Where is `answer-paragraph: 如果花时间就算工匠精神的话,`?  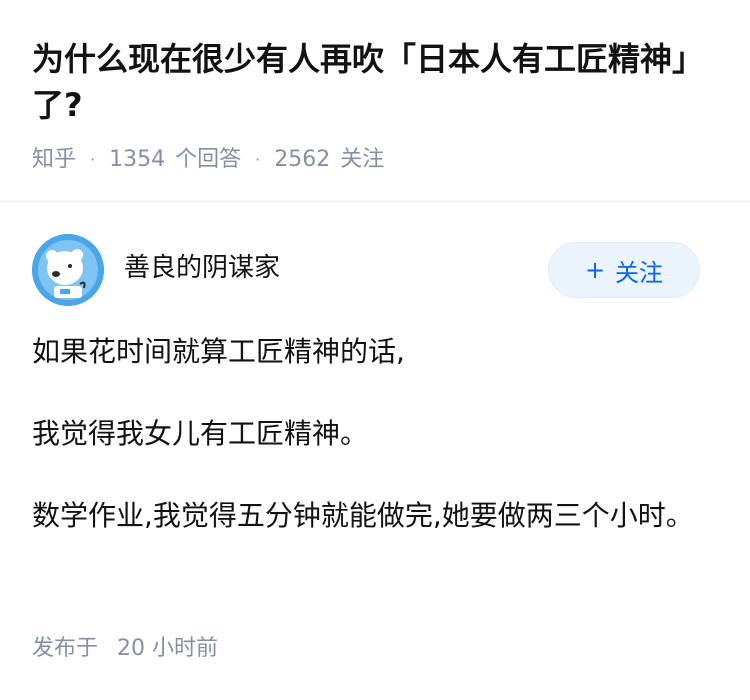 answer-paragraph: 如果花时间就算工匠精神的话, is located at coordinates (218, 351).